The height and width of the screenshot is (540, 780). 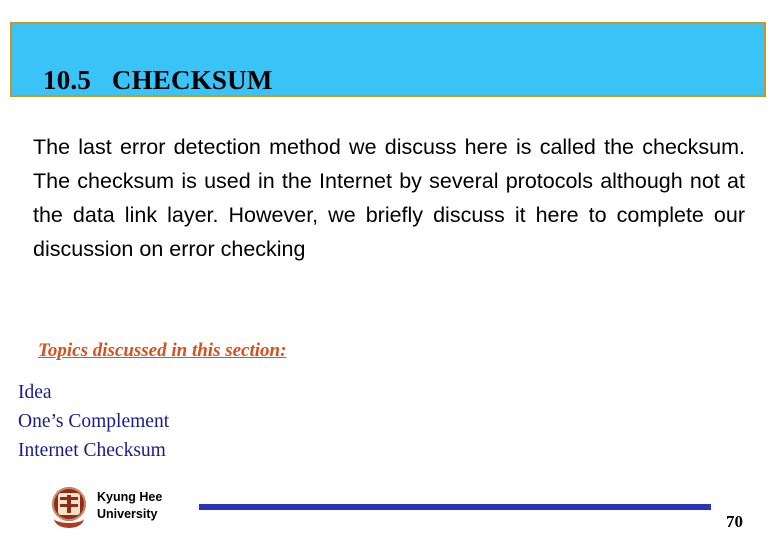 I want to click on footer-divider, so click(x=455, y=507).